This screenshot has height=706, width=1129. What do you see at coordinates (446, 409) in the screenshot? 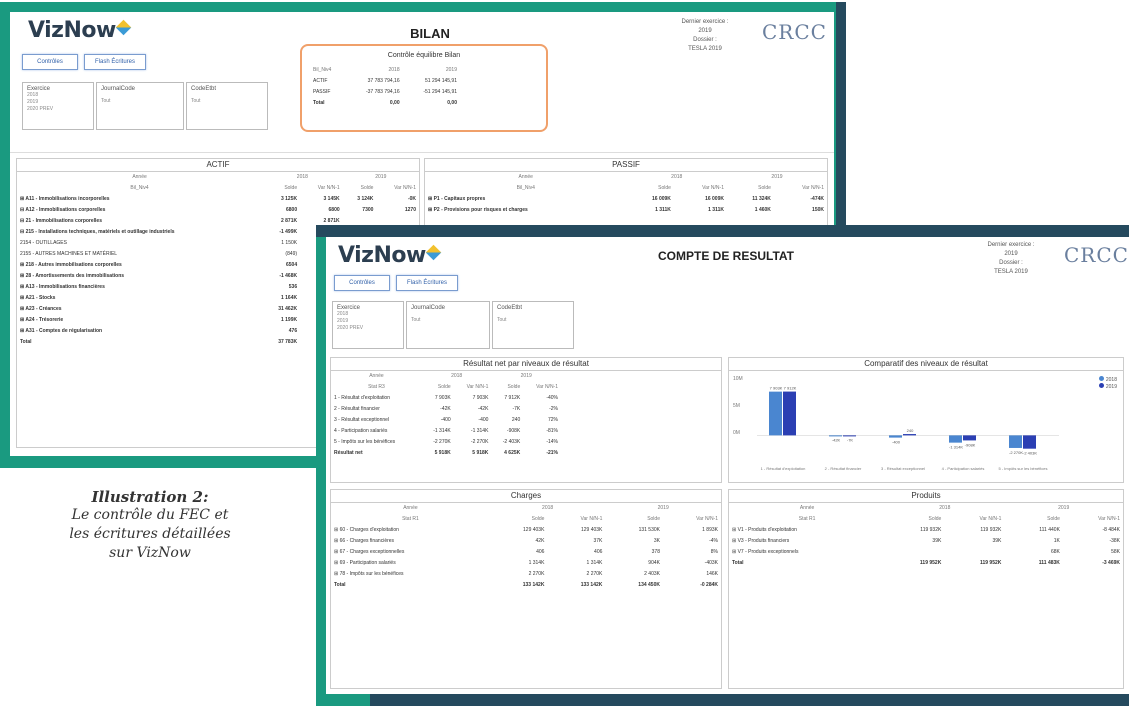
I see `table-row: 2 - Résultat financier -42K -42K -7K -2%` at bounding box center [446, 409].